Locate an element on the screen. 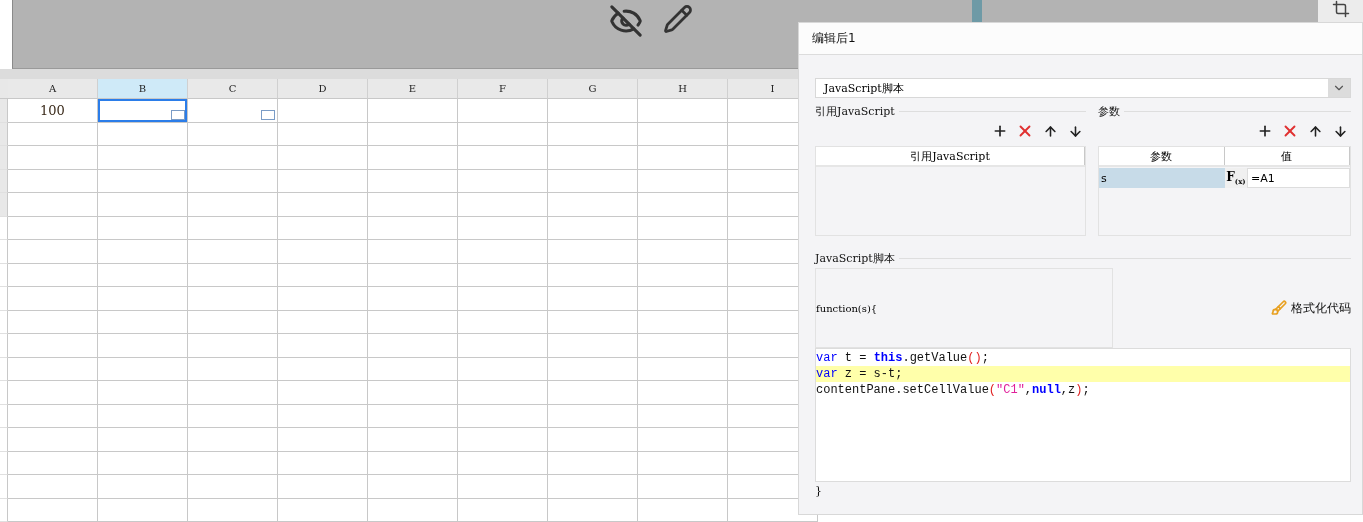 The width and height of the screenshot is (1363, 522). column-header: E is located at coordinates (413, 89).